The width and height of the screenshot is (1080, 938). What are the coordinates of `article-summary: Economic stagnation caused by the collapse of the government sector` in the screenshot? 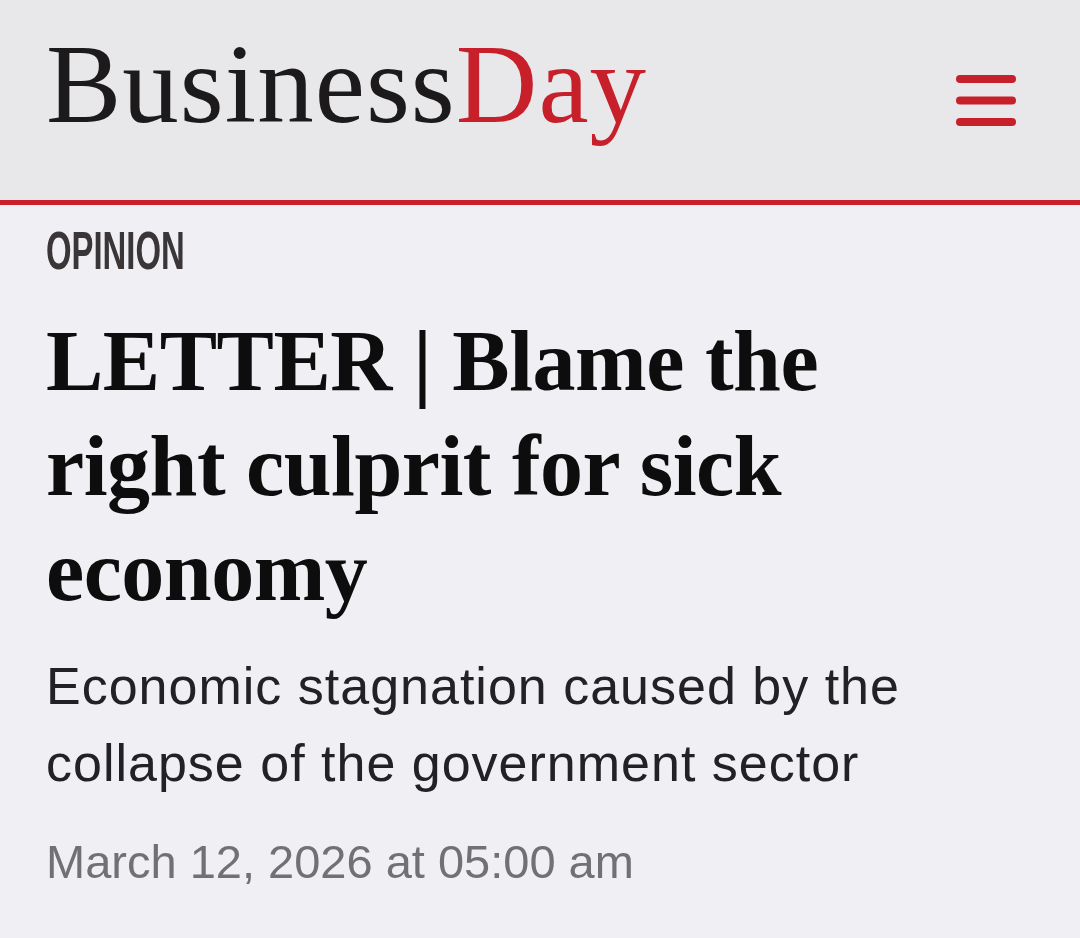 It's located at (473, 725).